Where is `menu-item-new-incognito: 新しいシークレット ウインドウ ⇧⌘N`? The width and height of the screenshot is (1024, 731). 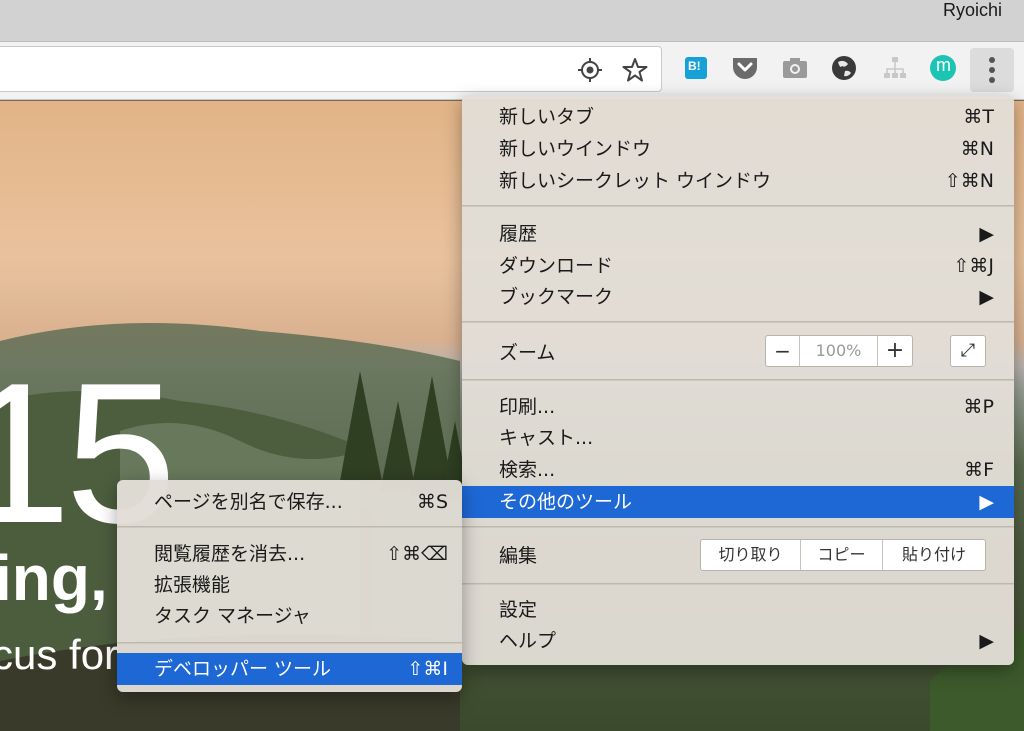
menu-item-new-incognito: 新しいシークレット ウインドウ ⇧⌘N is located at coordinates (738, 181).